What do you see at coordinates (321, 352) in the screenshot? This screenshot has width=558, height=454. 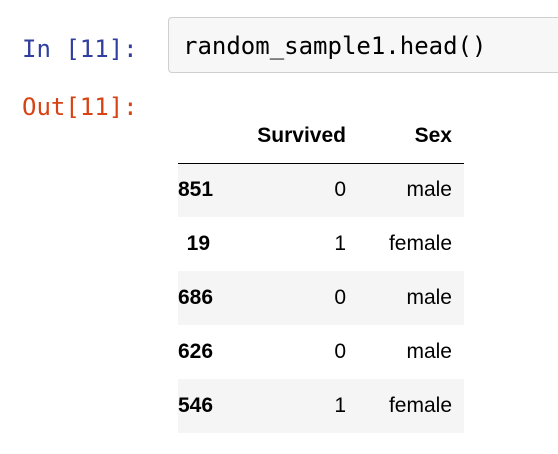 I see `table-row: 626 0 male` at bounding box center [321, 352].